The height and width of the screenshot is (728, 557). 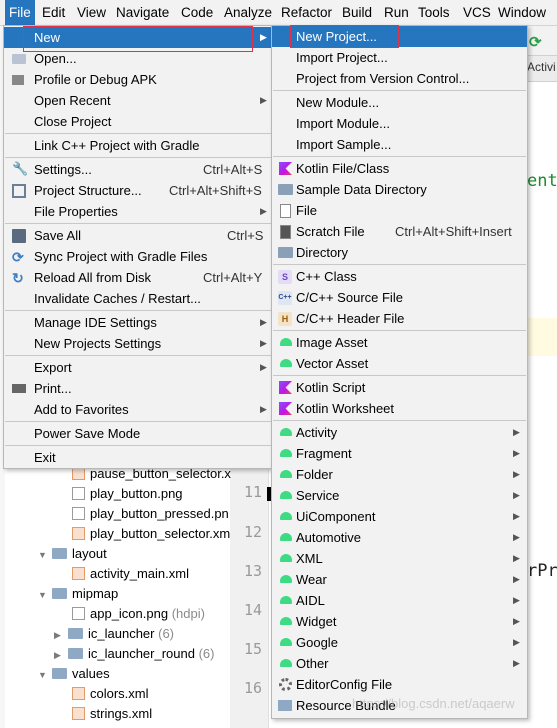 I want to click on tree-item-folder: ▶ ic_launcher_round (6), so click(x=134, y=654).